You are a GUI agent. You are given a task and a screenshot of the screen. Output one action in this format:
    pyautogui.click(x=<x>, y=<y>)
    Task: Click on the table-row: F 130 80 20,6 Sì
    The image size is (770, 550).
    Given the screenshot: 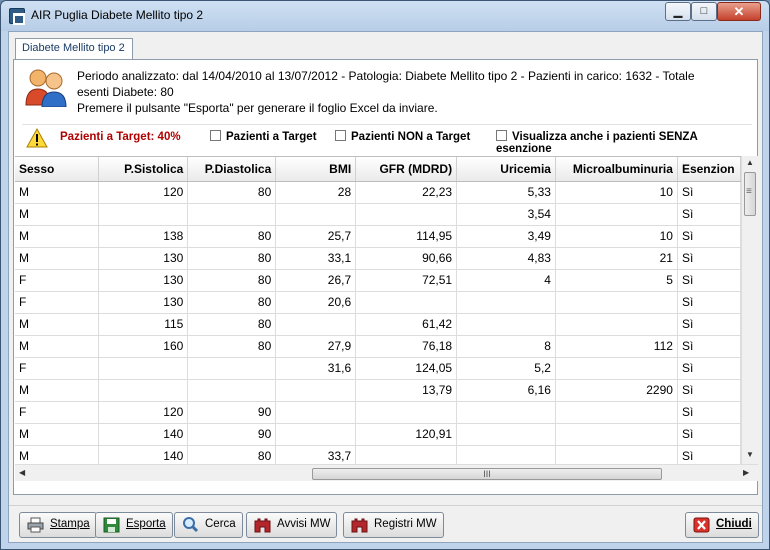 What is the action you would take?
    pyautogui.click(x=378, y=302)
    